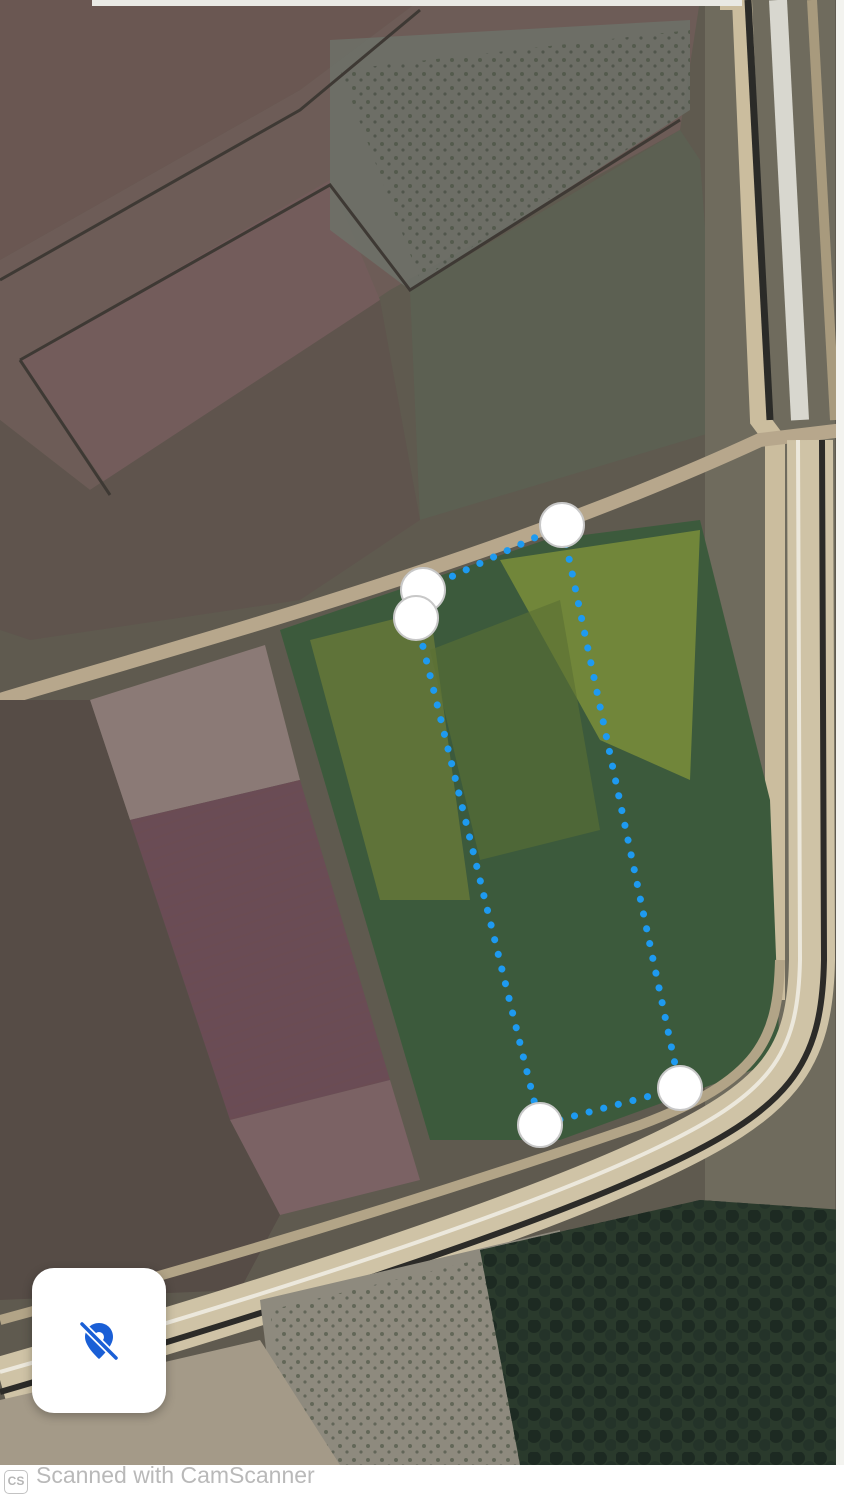  What do you see at coordinates (840, 732) in the screenshot?
I see `right-edge-strip` at bounding box center [840, 732].